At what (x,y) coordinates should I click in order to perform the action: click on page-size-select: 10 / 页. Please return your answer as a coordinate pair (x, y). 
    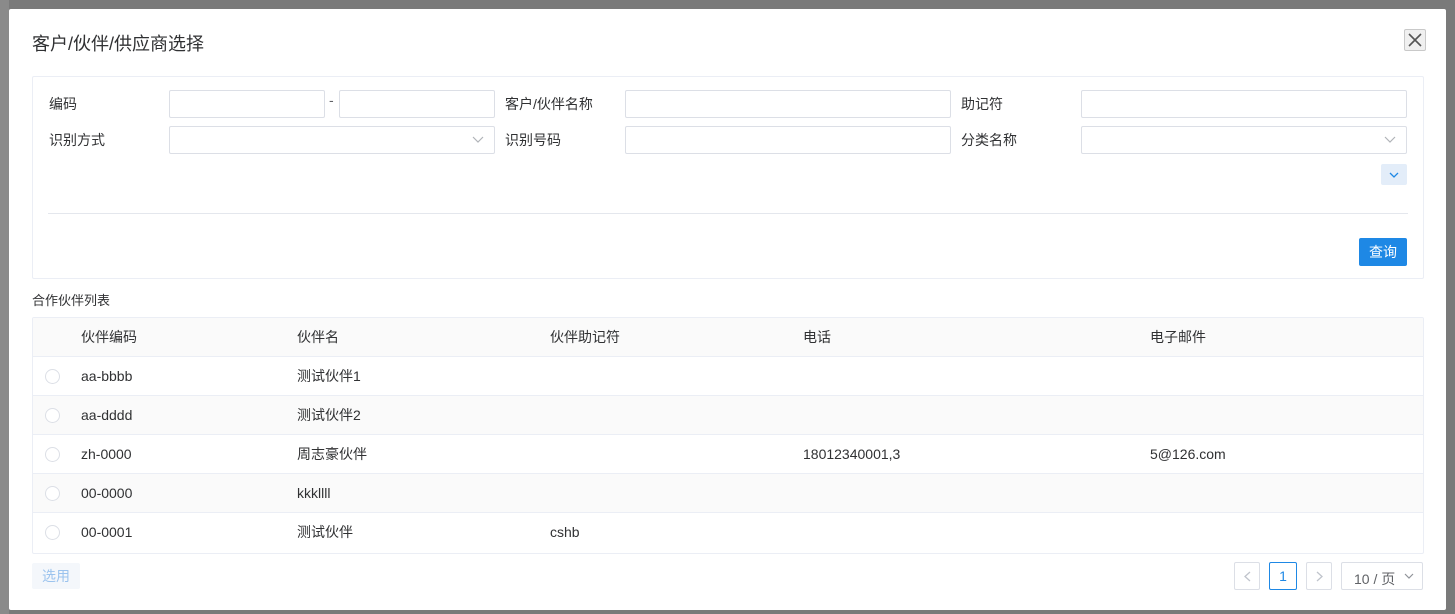
    Looking at the image, I should click on (1382, 576).